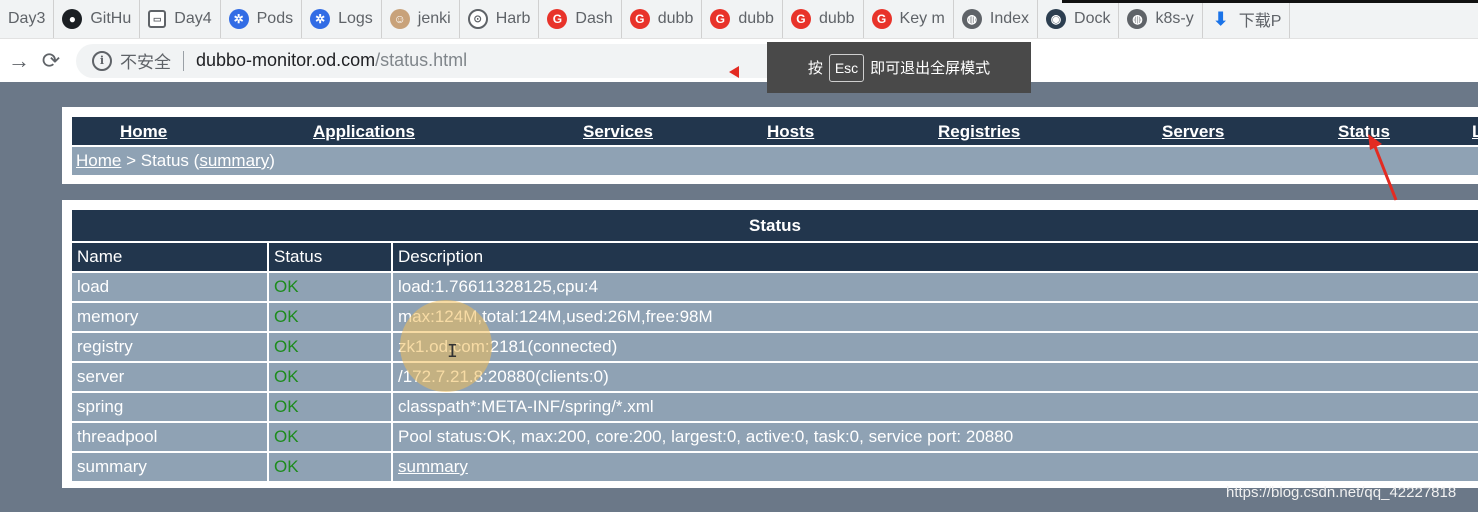  What do you see at coordinates (19, 61) in the screenshot?
I see `forward-icon: →` at bounding box center [19, 61].